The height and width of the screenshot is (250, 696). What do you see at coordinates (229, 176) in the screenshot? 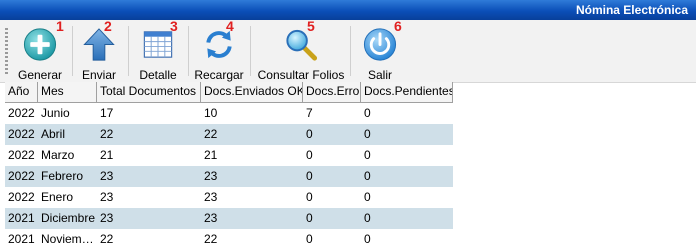
I see `table-row: 2022 Febrero 23 23 0 0` at bounding box center [229, 176].